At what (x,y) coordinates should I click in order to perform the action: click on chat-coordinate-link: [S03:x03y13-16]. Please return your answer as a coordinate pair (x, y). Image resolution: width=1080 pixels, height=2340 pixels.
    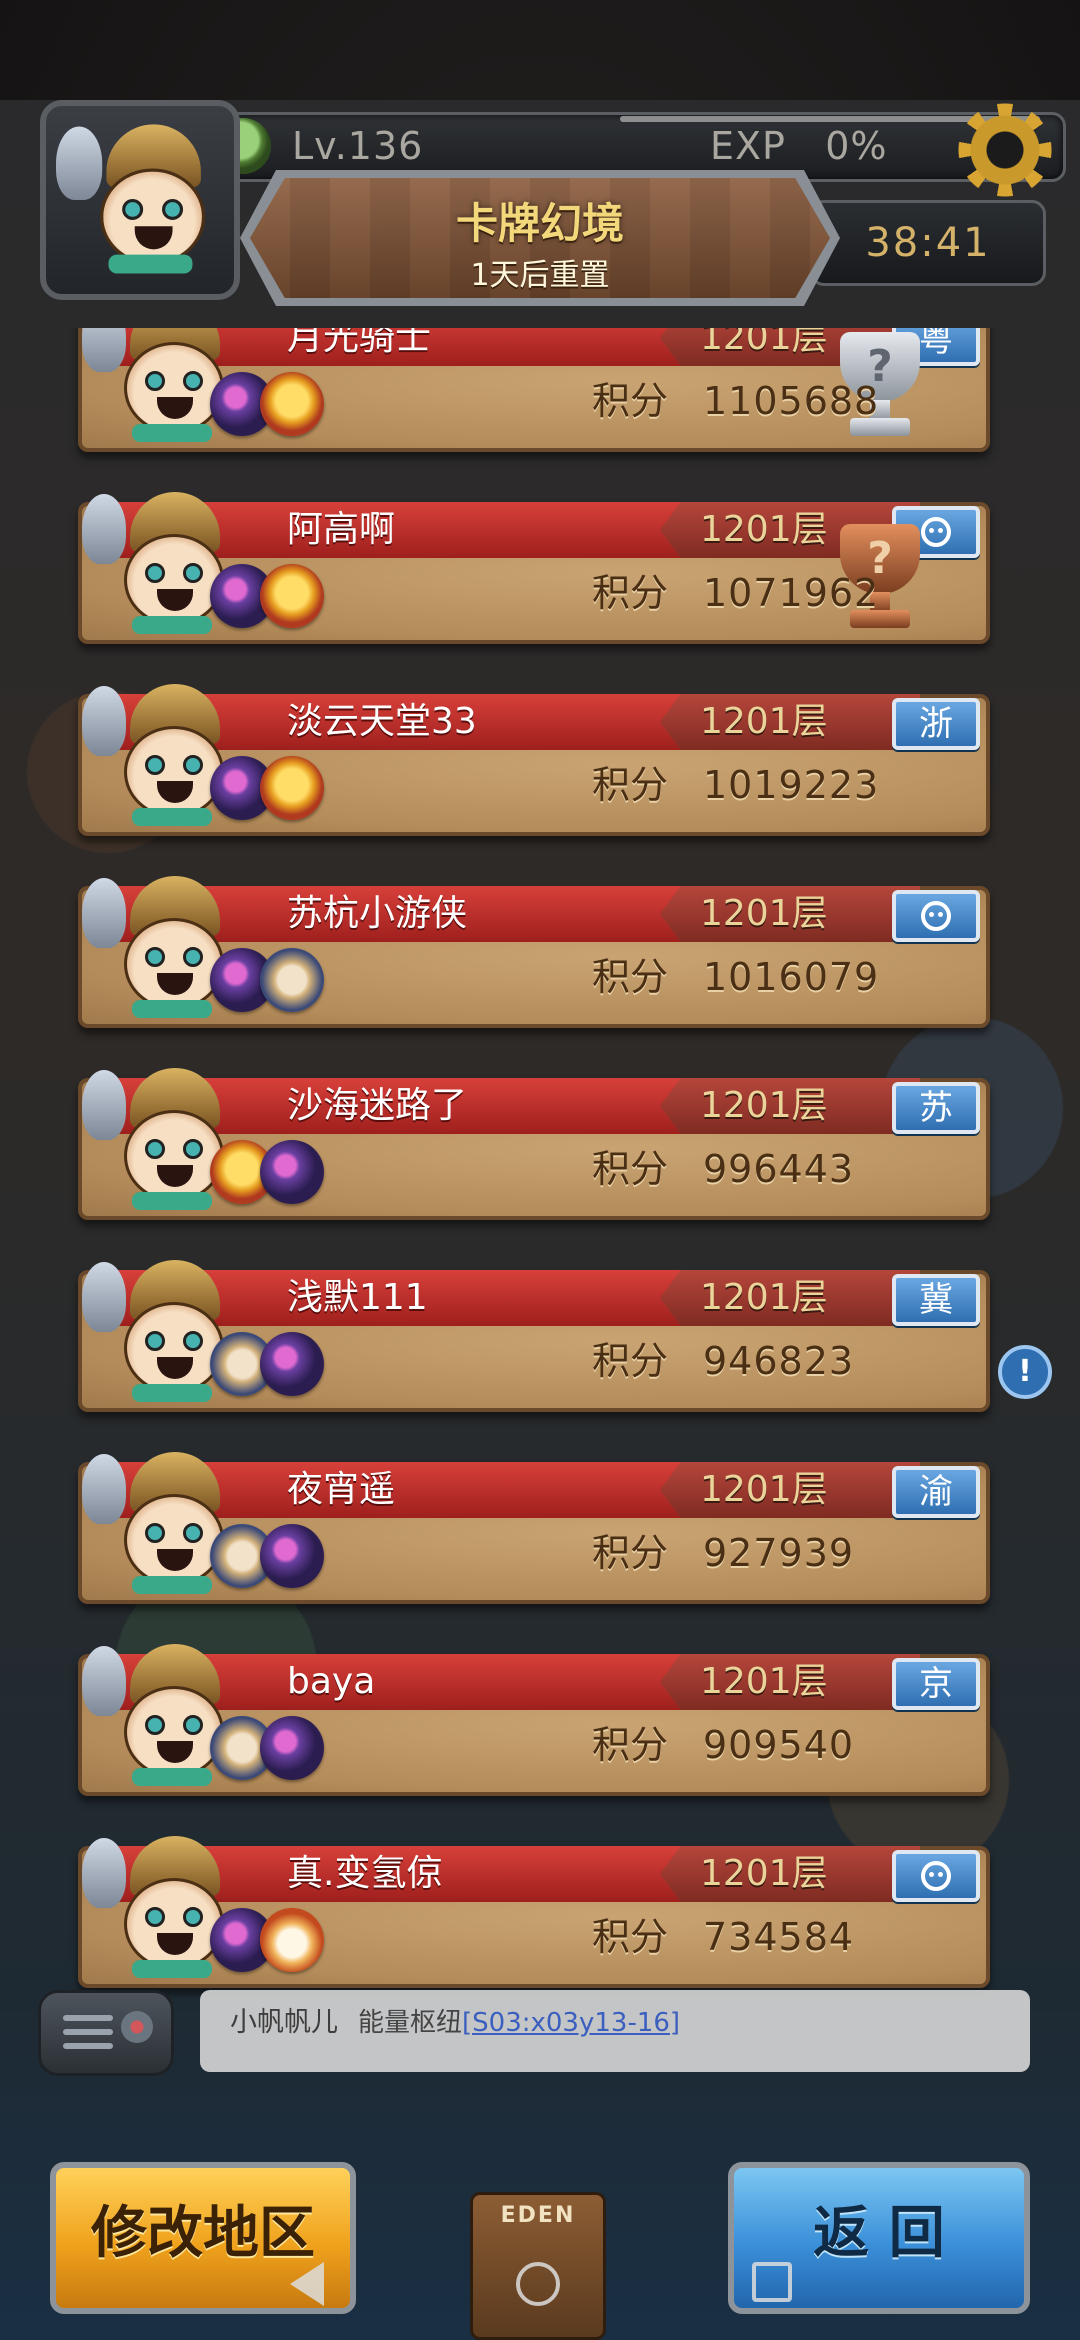
    Looking at the image, I should click on (571, 2023).